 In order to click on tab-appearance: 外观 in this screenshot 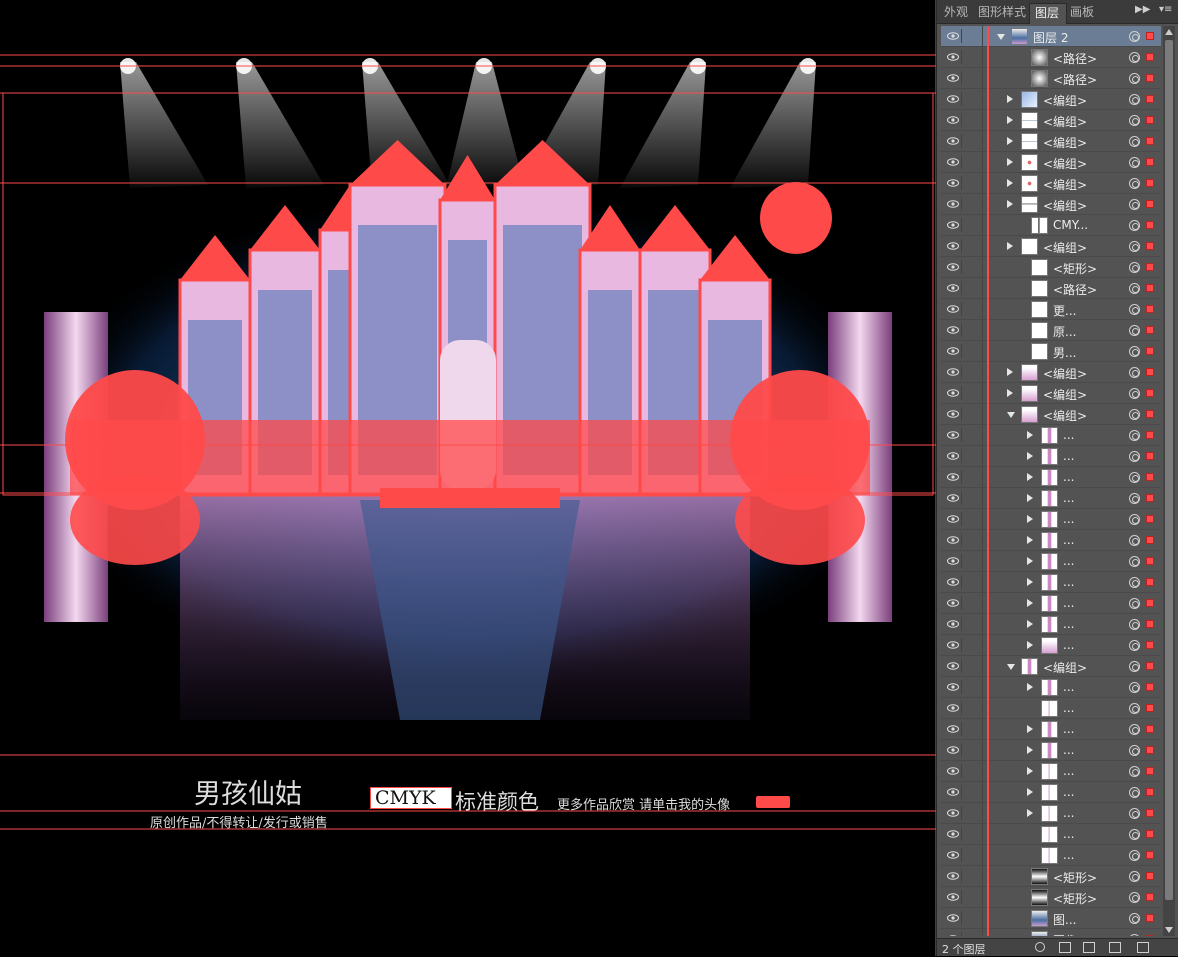, I will do `click(958, 13)`.